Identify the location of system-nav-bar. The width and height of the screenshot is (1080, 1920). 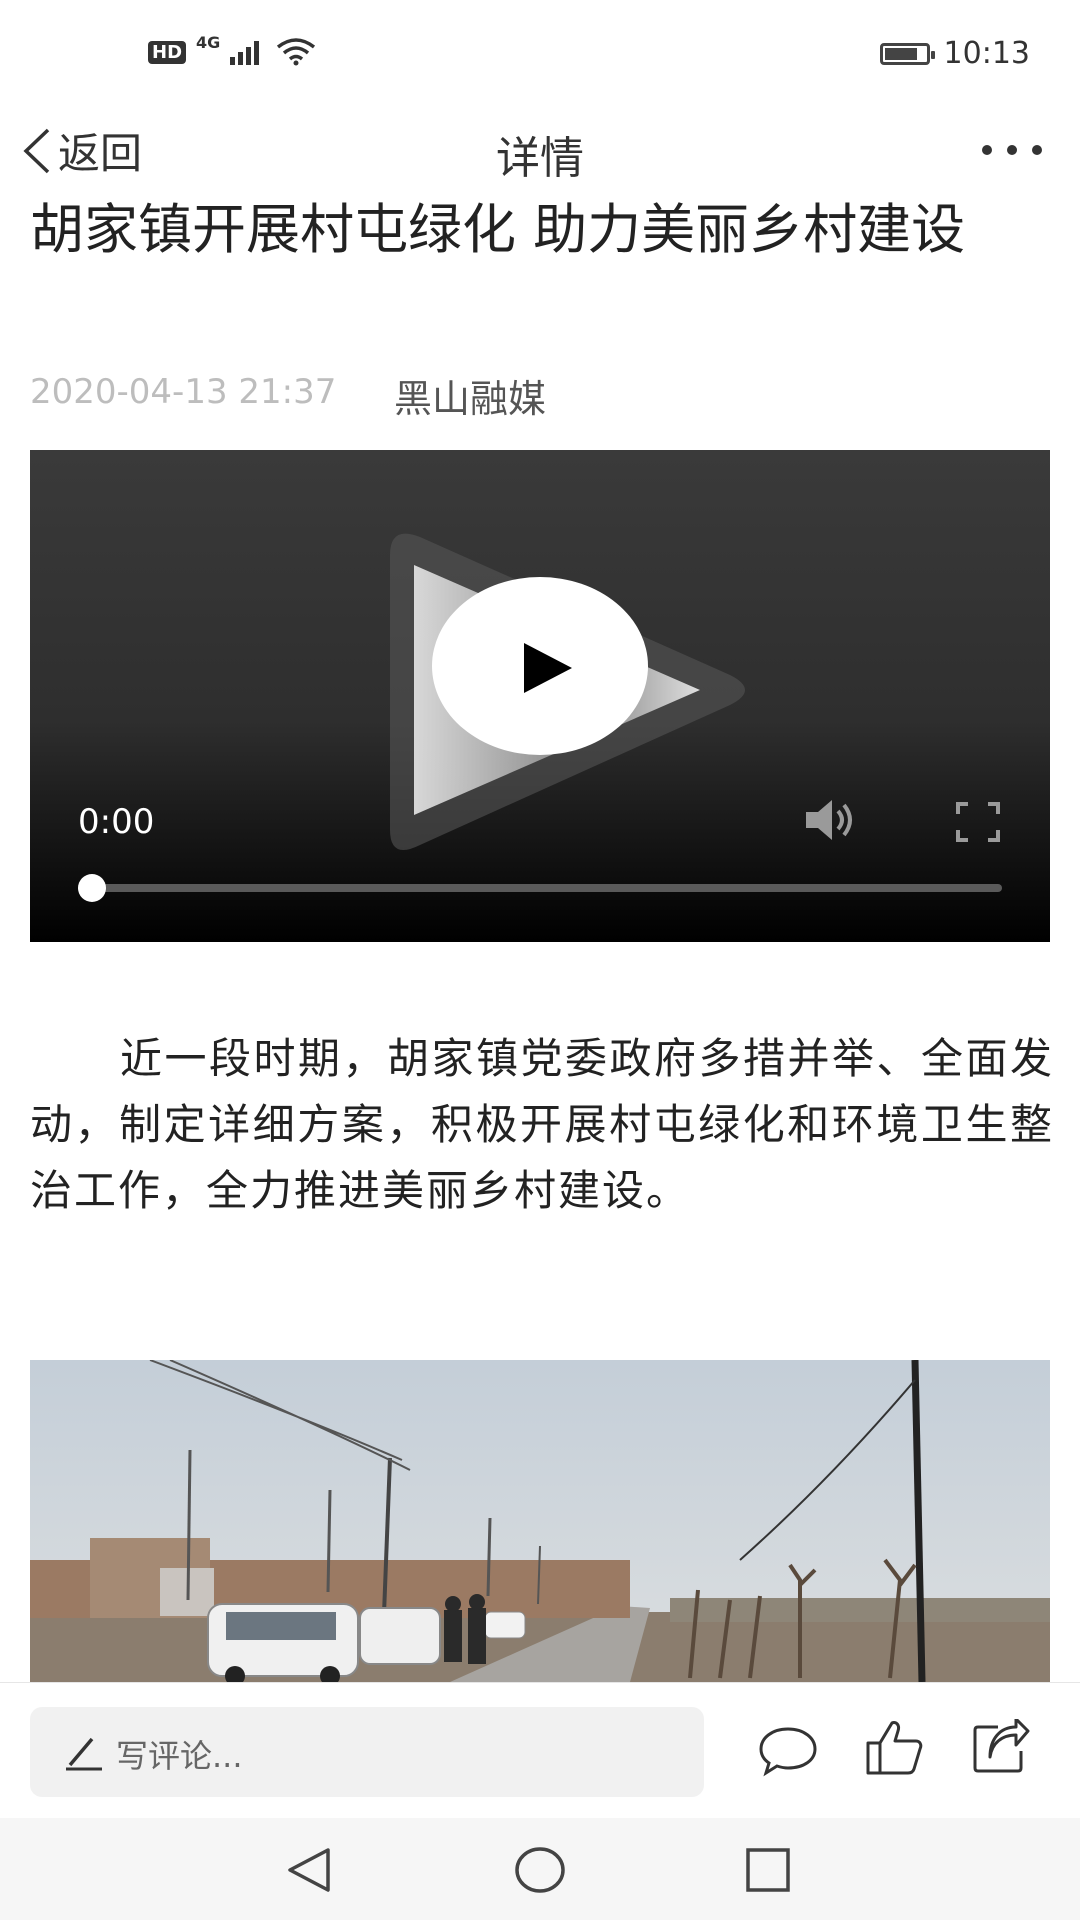
(540, 1869).